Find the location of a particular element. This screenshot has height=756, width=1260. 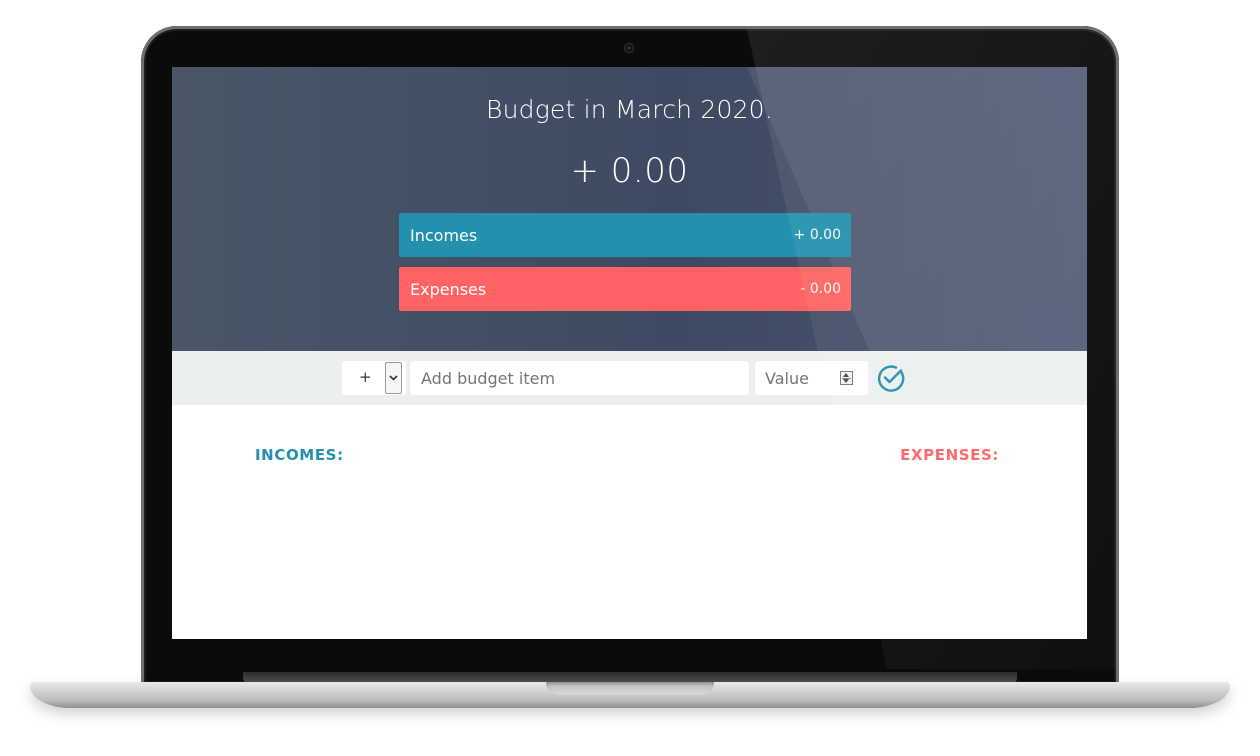

description-input is located at coordinates (579, 378).